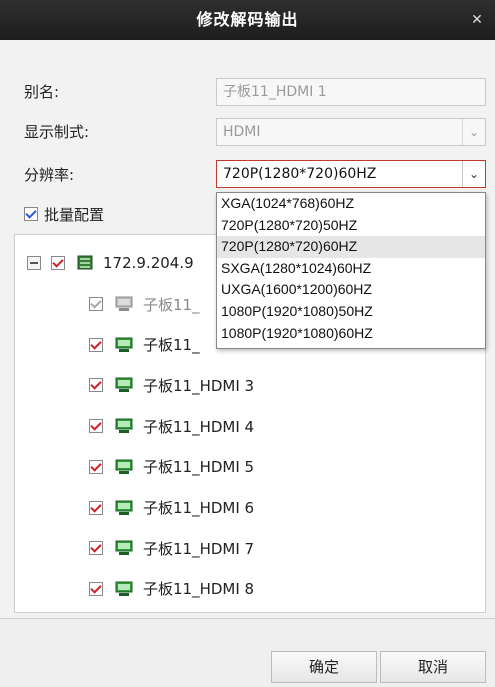 This screenshot has width=495, height=687. Describe the element at coordinates (351, 204) in the screenshot. I see `resolution-option: XGA(1024*768)60HZ` at that location.